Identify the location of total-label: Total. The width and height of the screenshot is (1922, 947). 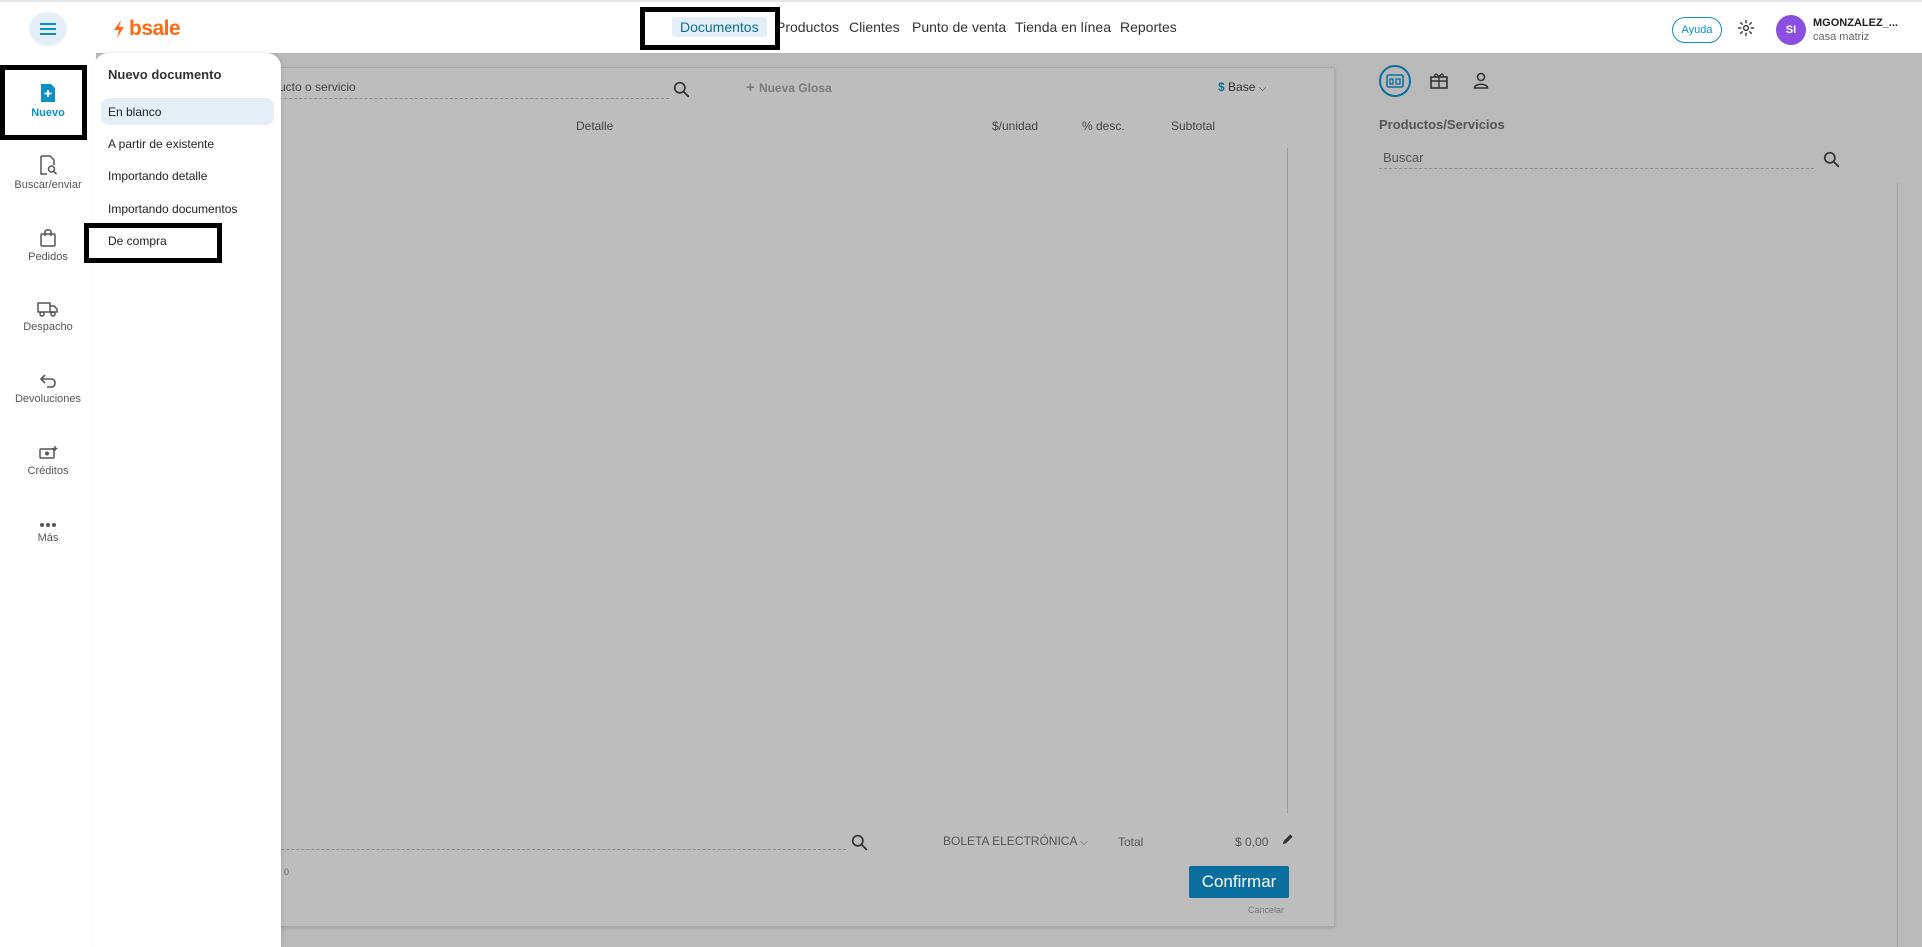
(1131, 842).